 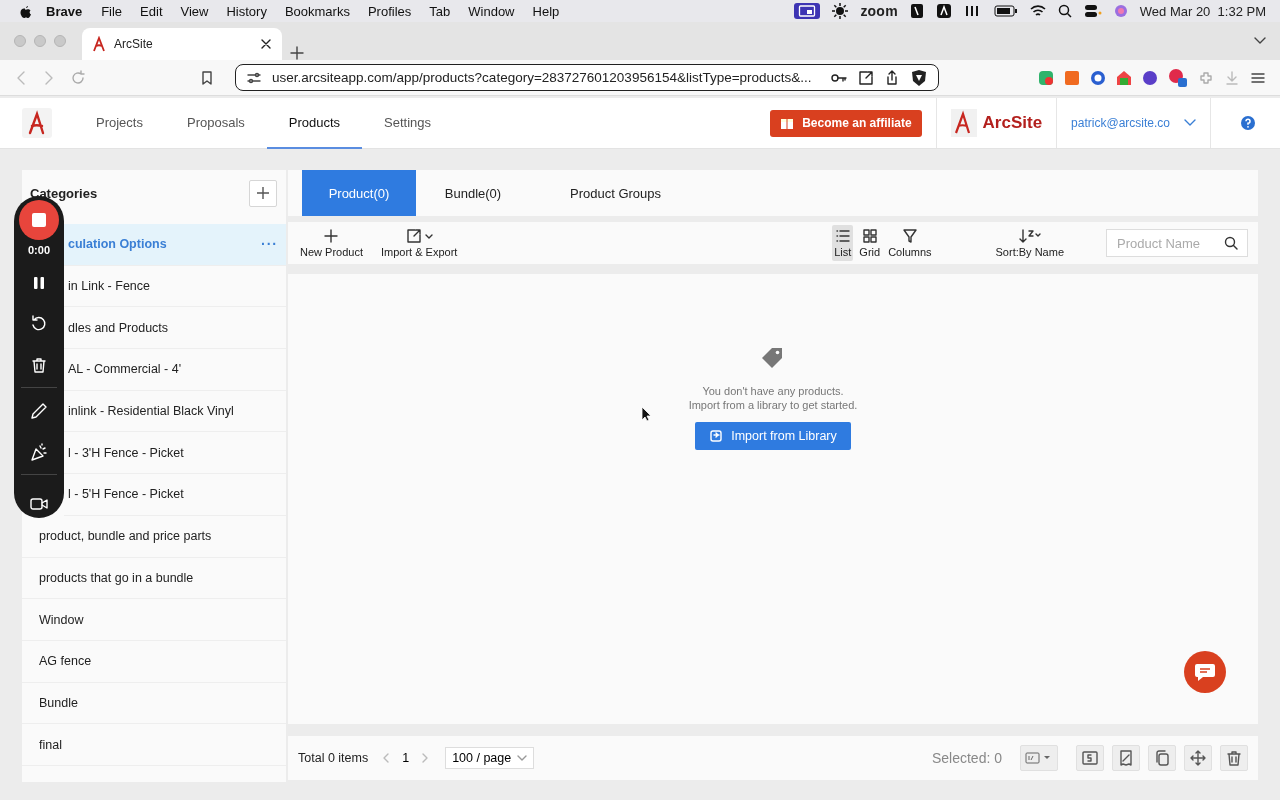 What do you see at coordinates (919, 77) in the screenshot?
I see `brave-shield-icon` at bounding box center [919, 77].